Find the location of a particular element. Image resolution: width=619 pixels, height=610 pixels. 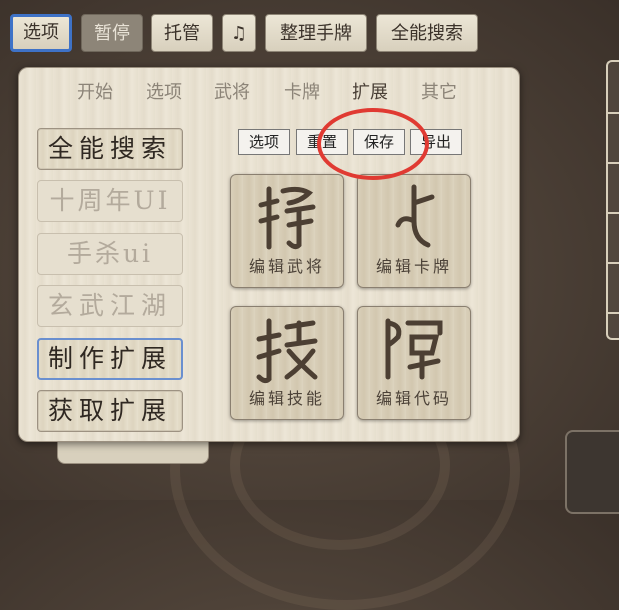

edit-general-tile: 编辑武将 is located at coordinates (287, 231).